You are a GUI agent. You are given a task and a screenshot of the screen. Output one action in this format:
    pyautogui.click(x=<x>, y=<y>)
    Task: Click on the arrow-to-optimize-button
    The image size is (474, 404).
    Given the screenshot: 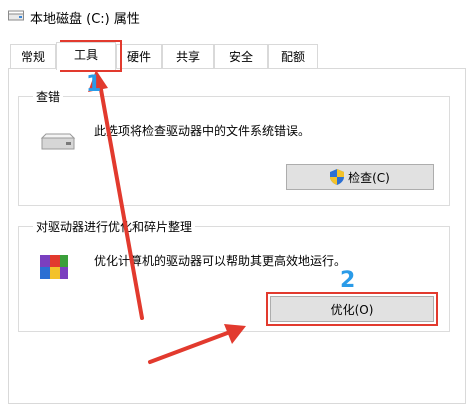 What is the action you would take?
    pyautogui.click(x=190, y=347)
    